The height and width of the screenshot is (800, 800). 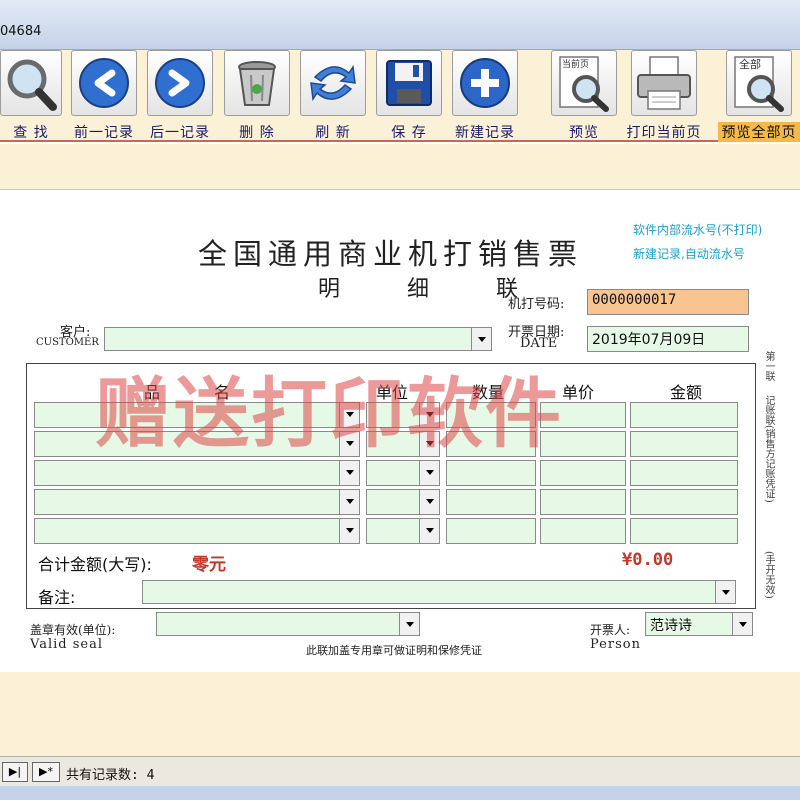 I want to click on preview-button: 当前页 预览, so click(x=584, y=96).